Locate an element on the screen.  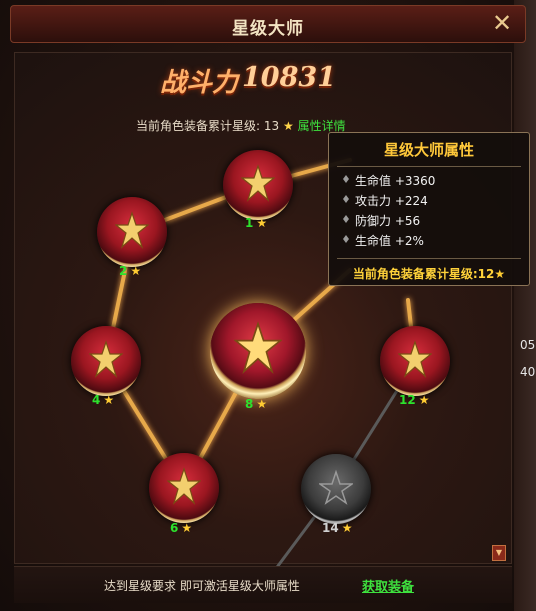
tooltip-title: 星级大师属性 is located at coordinates (428, 150).